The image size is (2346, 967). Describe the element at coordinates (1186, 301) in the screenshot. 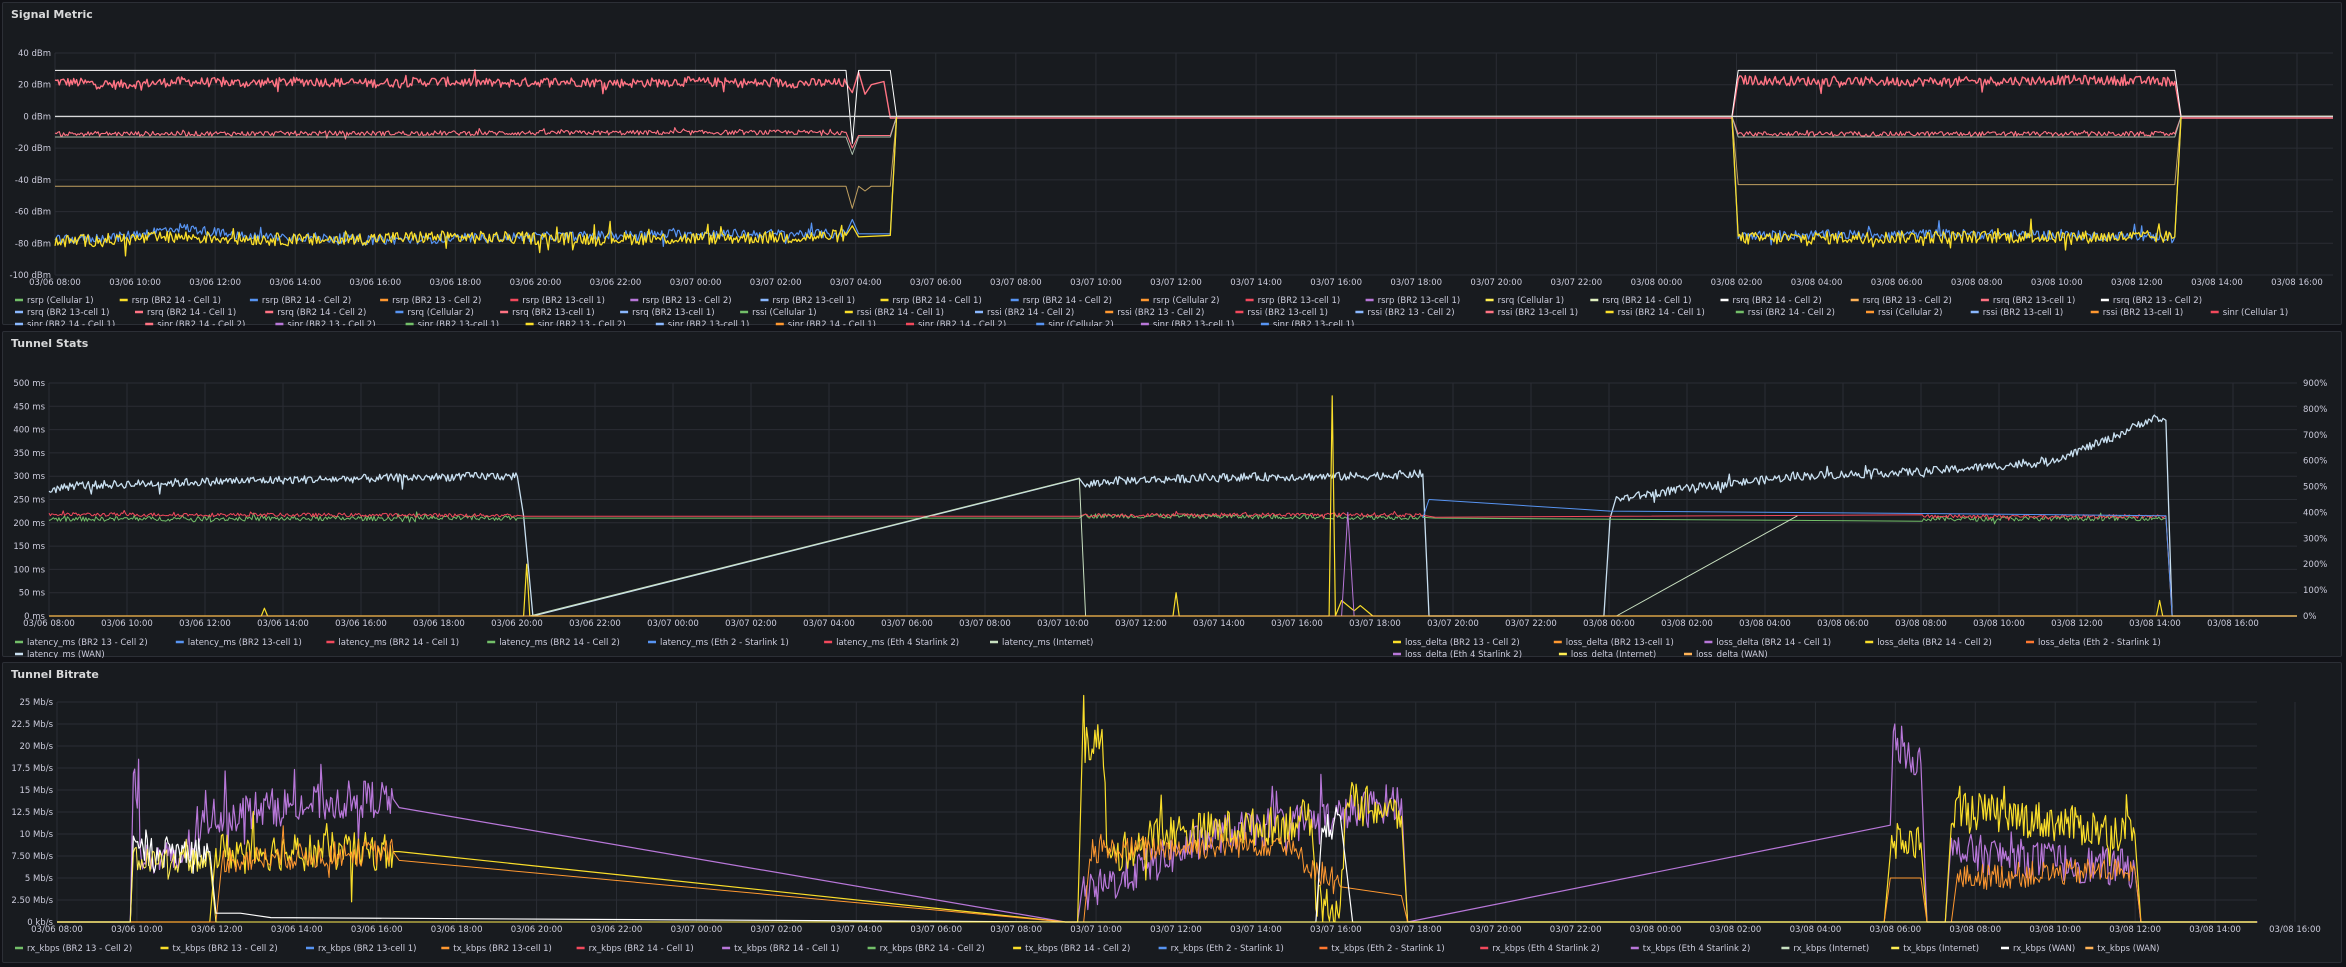

I see `legend-entry: rsrp (Cellular 2)` at that location.